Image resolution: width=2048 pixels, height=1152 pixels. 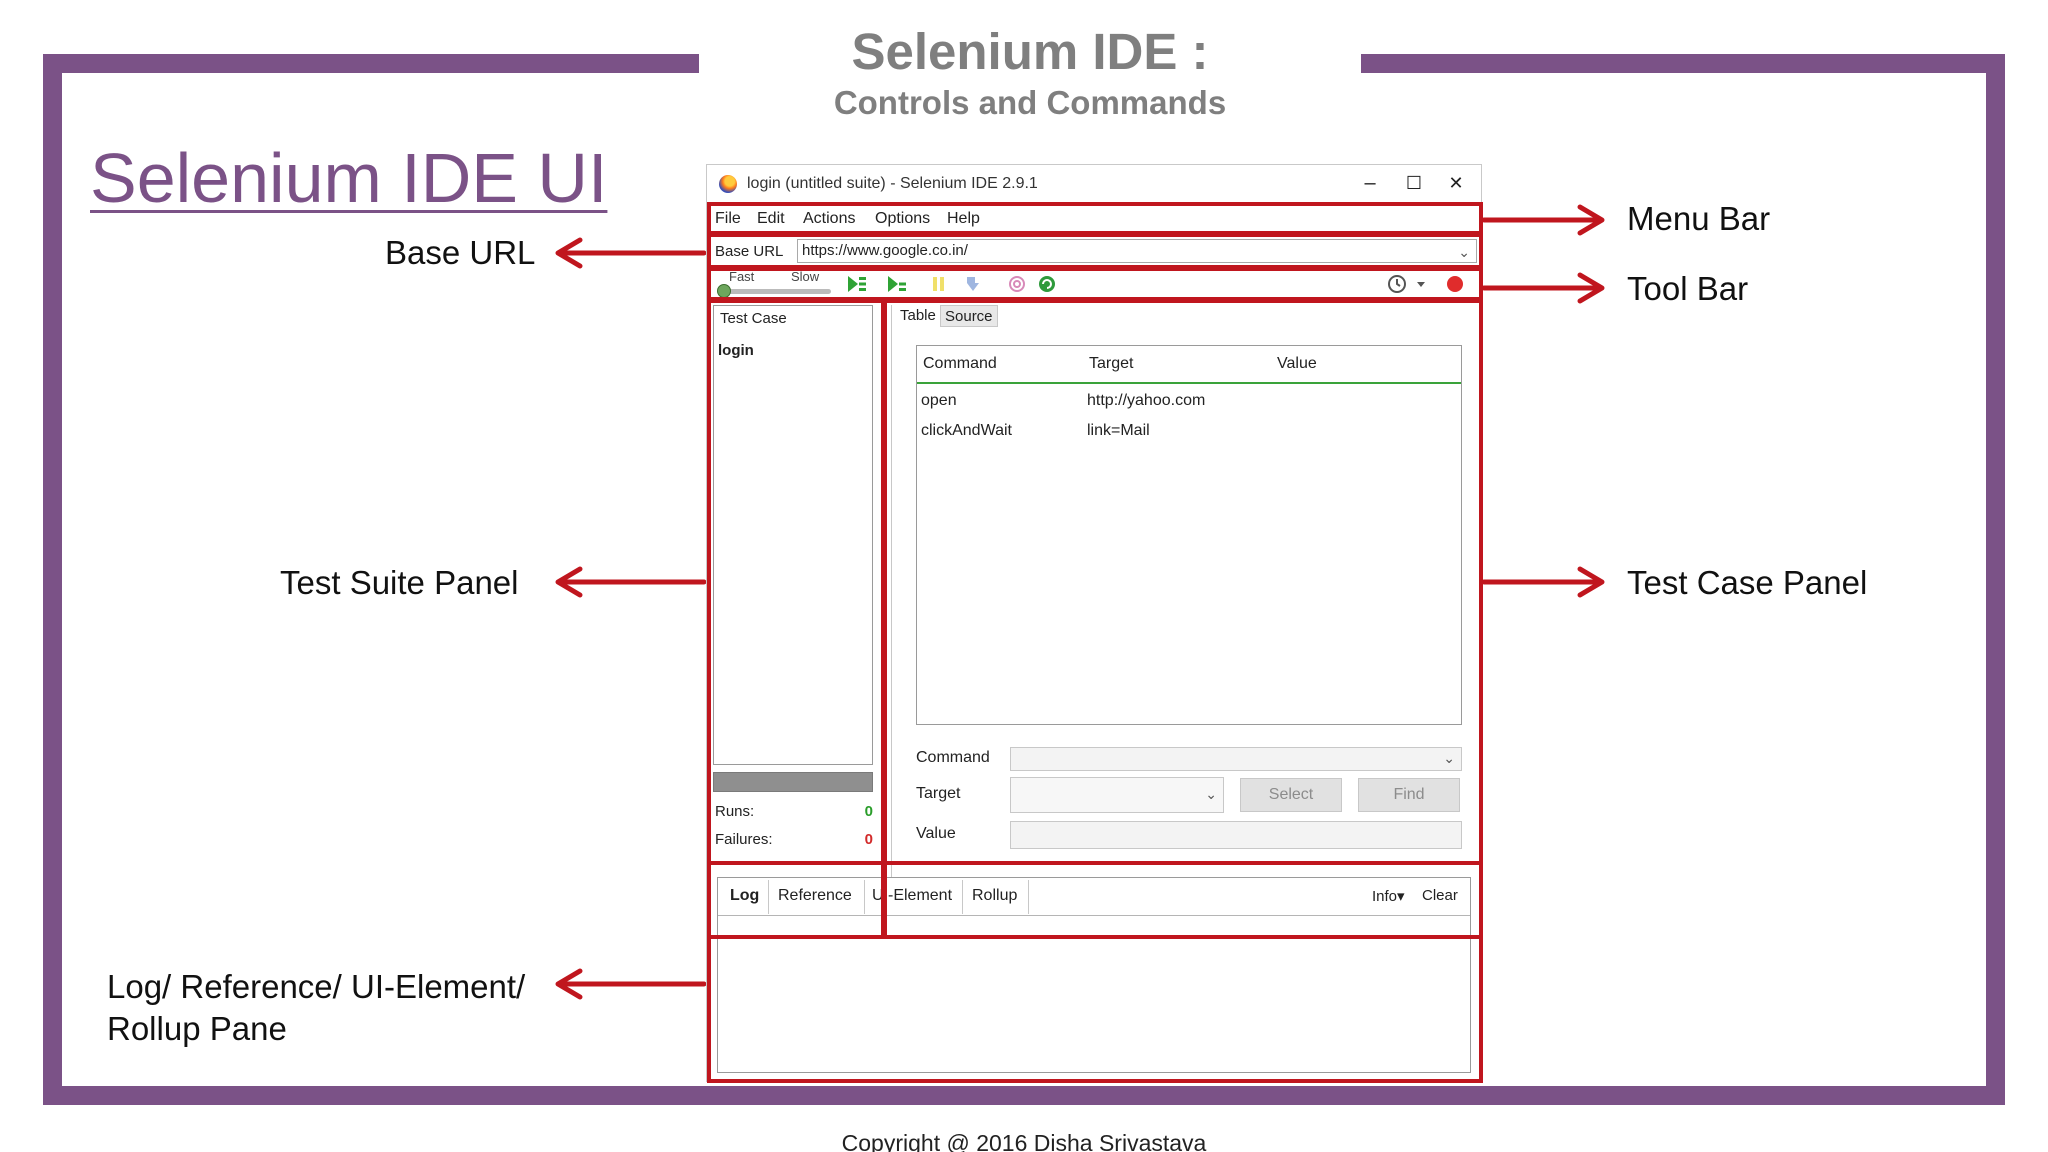 I want to click on label-log-pane-line2: Rollup Pane, so click(x=197, y=1029).